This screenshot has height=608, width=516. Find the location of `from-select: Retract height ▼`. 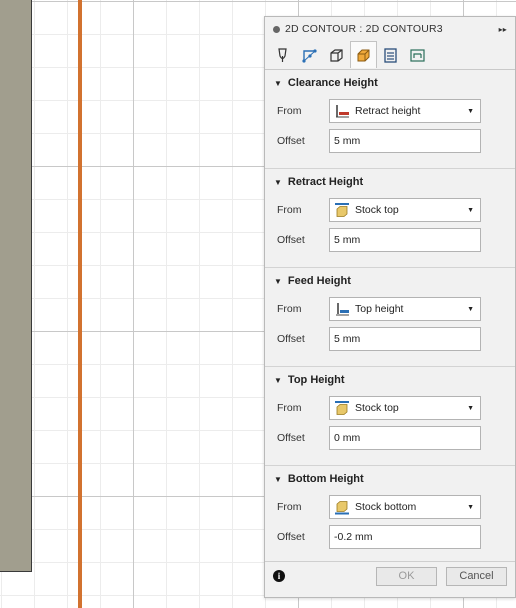

from-select: Retract height ▼ is located at coordinates (405, 111).